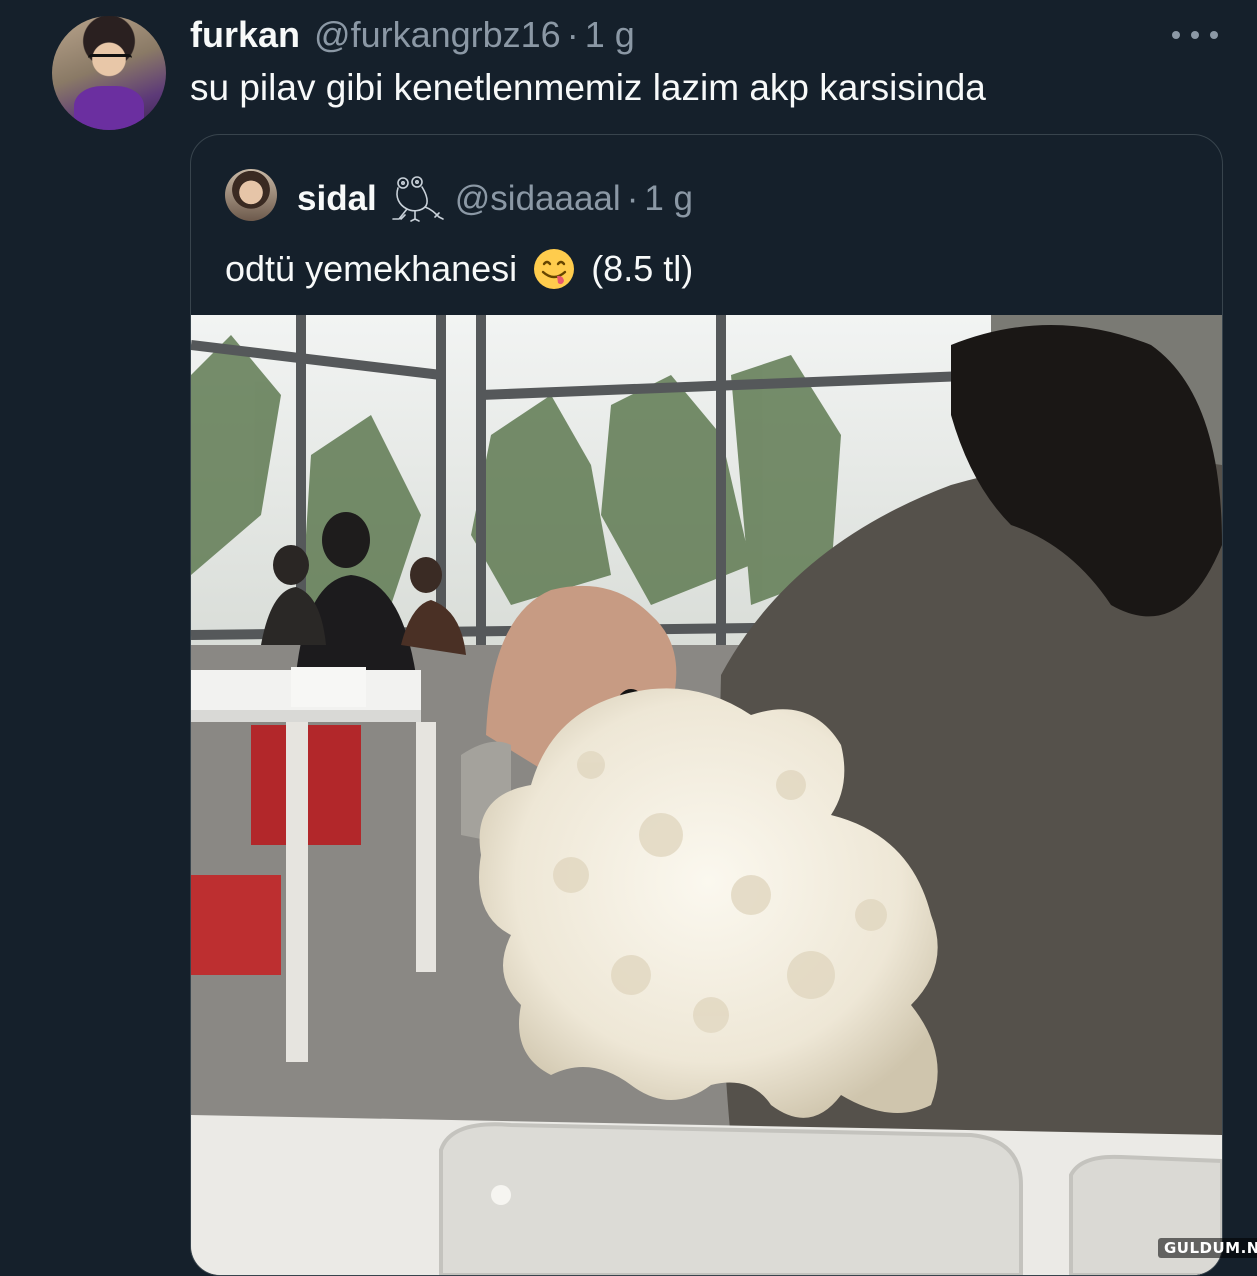 Image resolution: width=1257 pixels, height=1276 pixels. What do you see at coordinates (538, 199) in the screenshot?
I see `quoted-author-handle: @sidaaaal` at bounding box center [538, 199].